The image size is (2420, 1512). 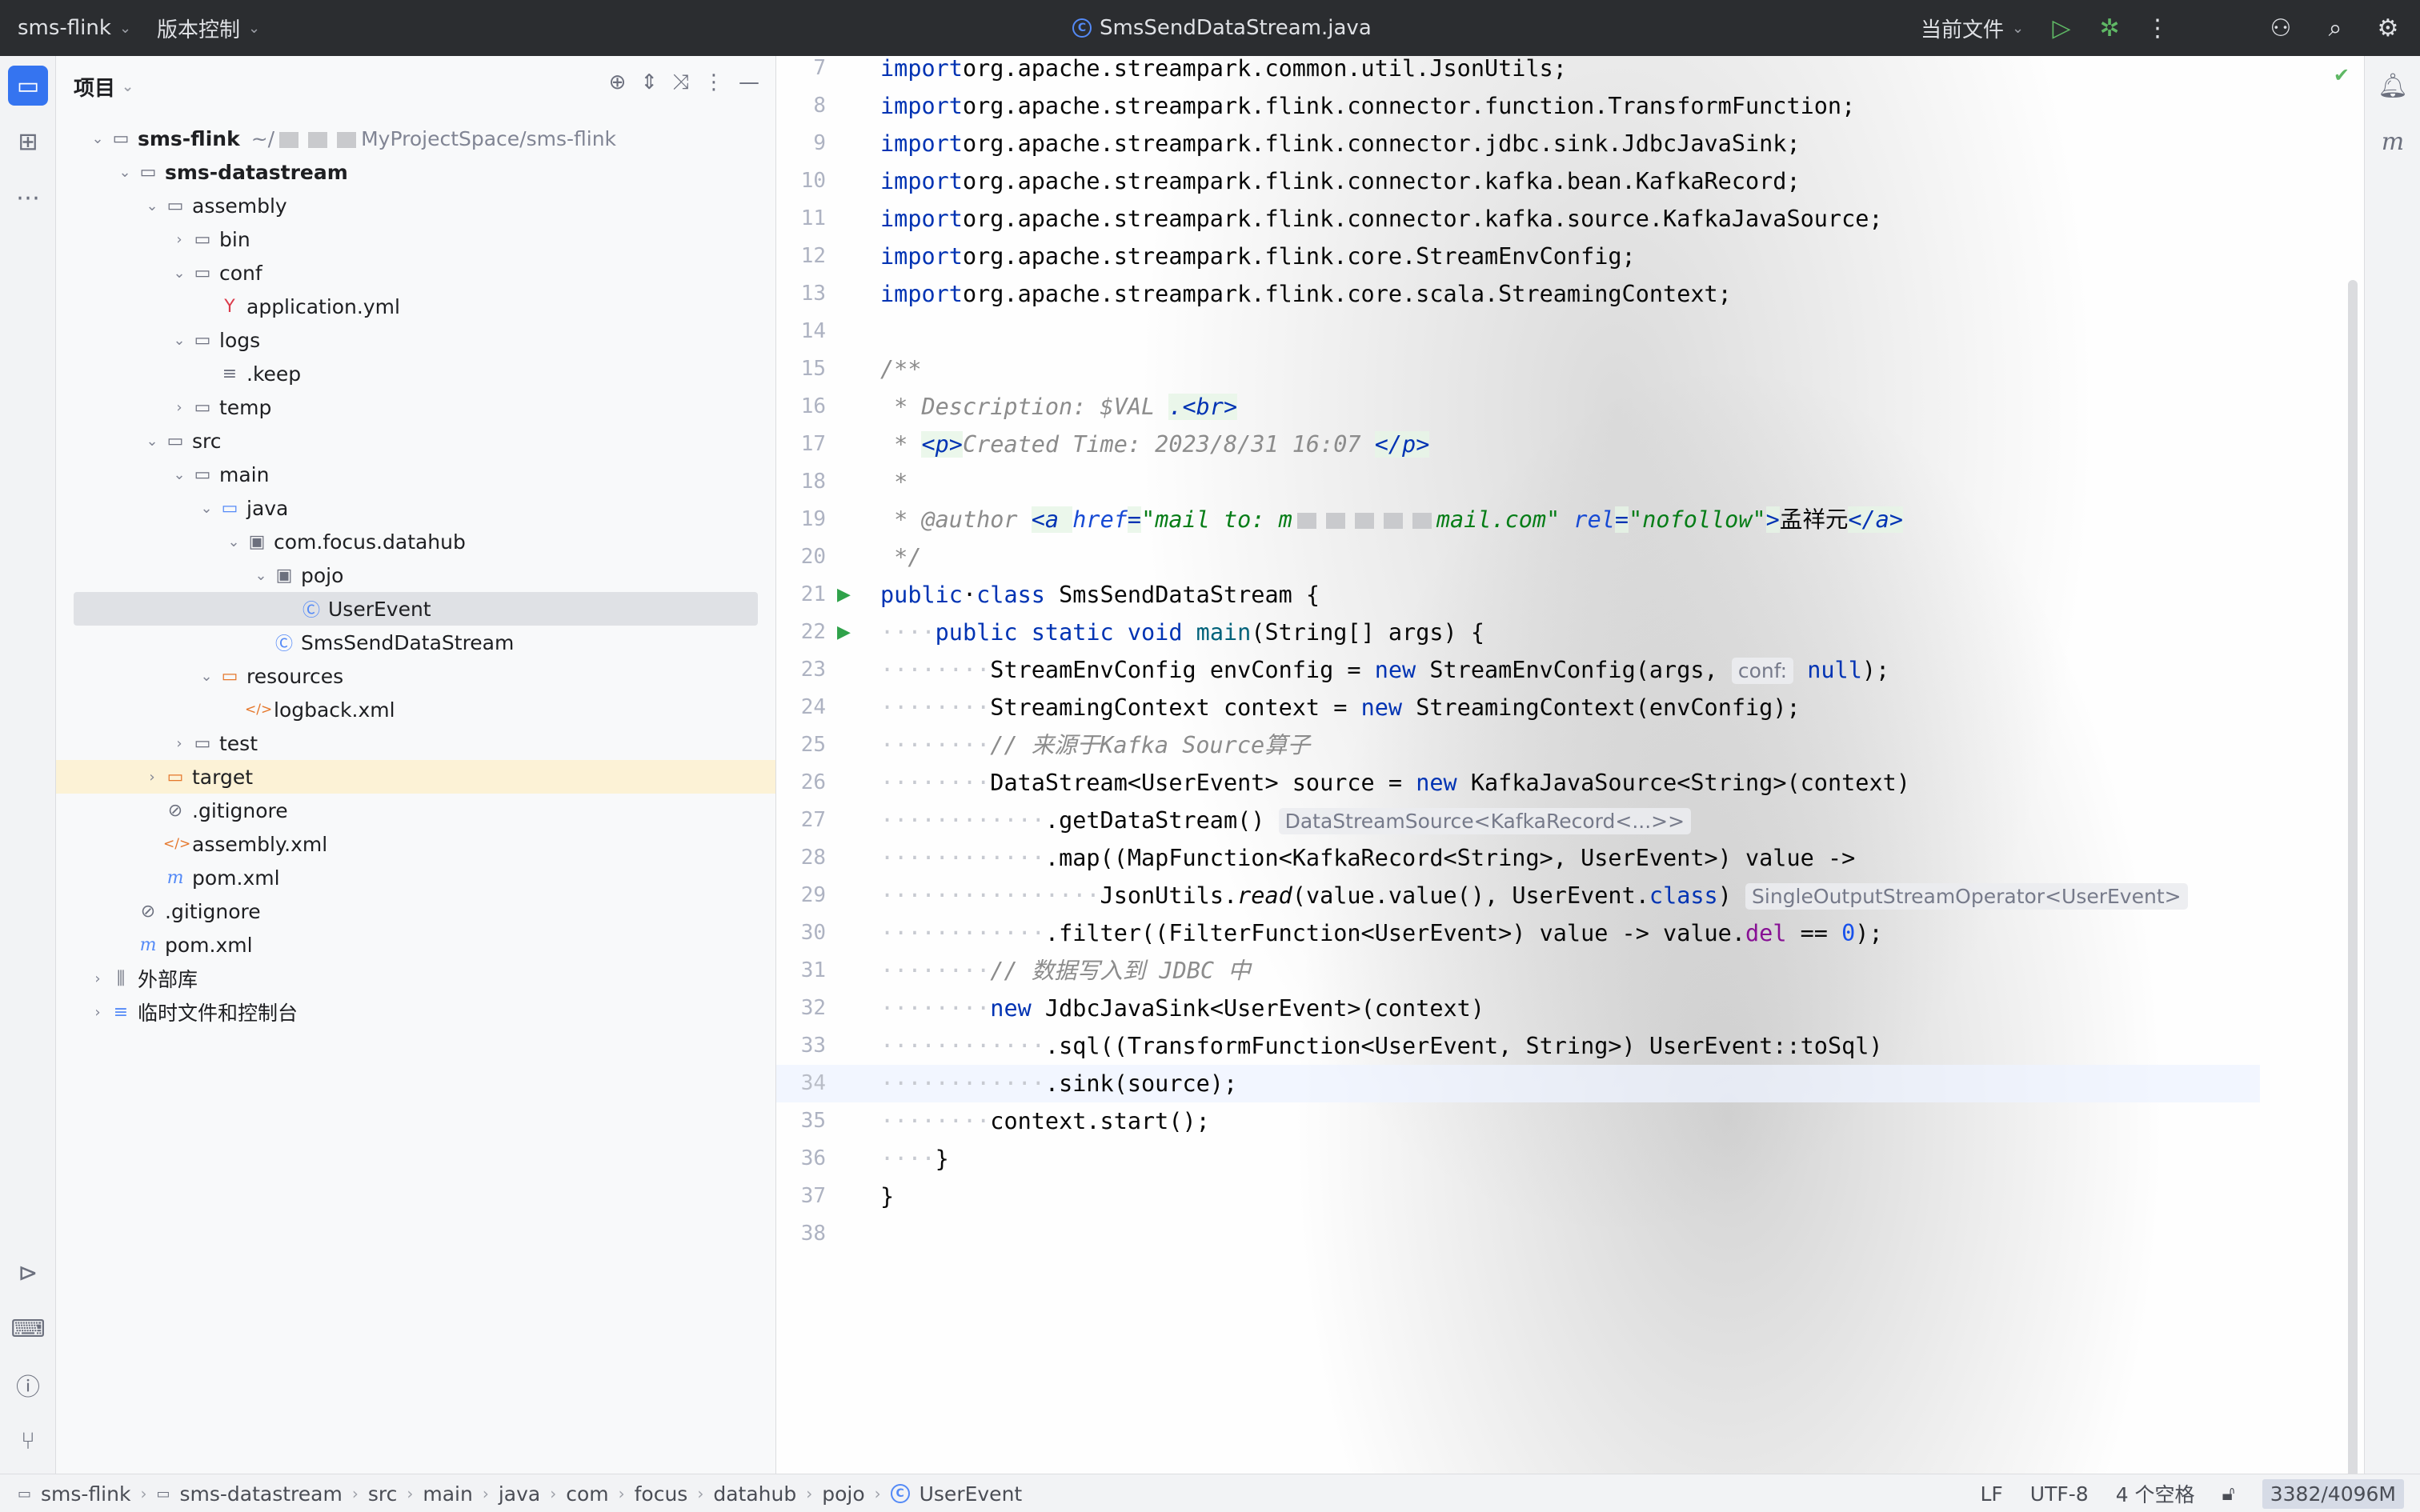 I want to click on breadcrumb-item: main, so click(x=447, y=1494).